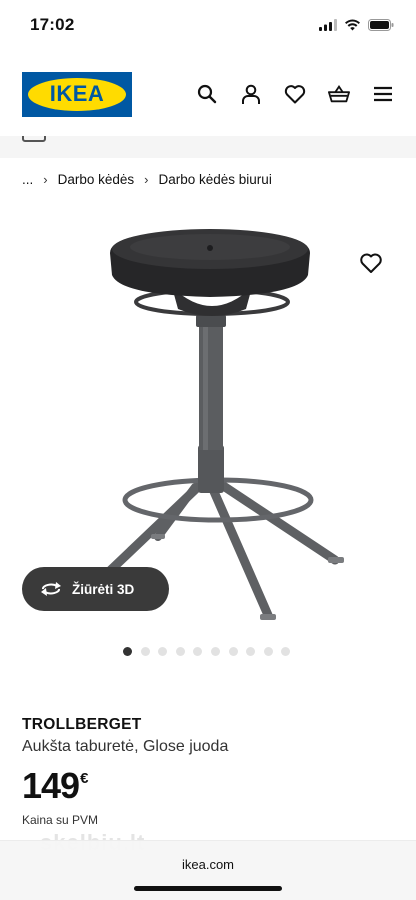  I want to click on search-icon, so click(207, 94).